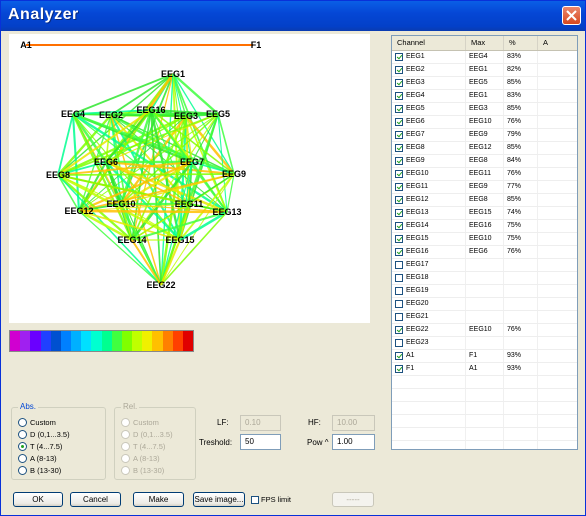  Describe the element at coordinates (484, 135) in the screenshot. I see `table-row: EEG7 EEG9 79%` at that location.